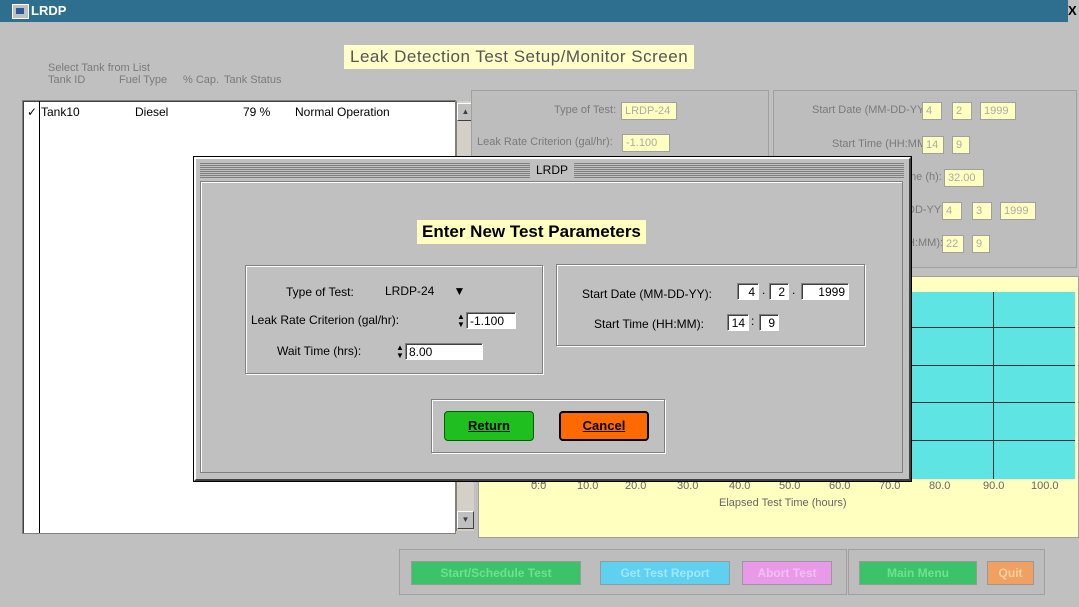 The image size is (1079, 607). Describe the element at coordinates (986, 385) in the screenshot. I see `plot-grid` at that location.